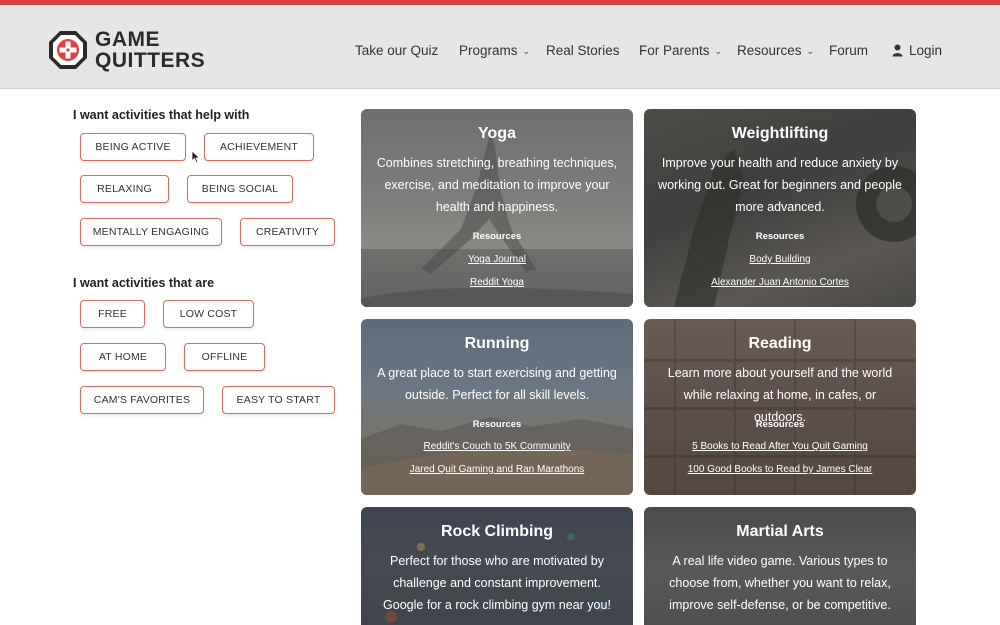 This screenshot has height=625, width=1000. Describe the element at coordinates (150, 60) in the screenshot. I see `logo-line-2: QUITTERS` at that location.